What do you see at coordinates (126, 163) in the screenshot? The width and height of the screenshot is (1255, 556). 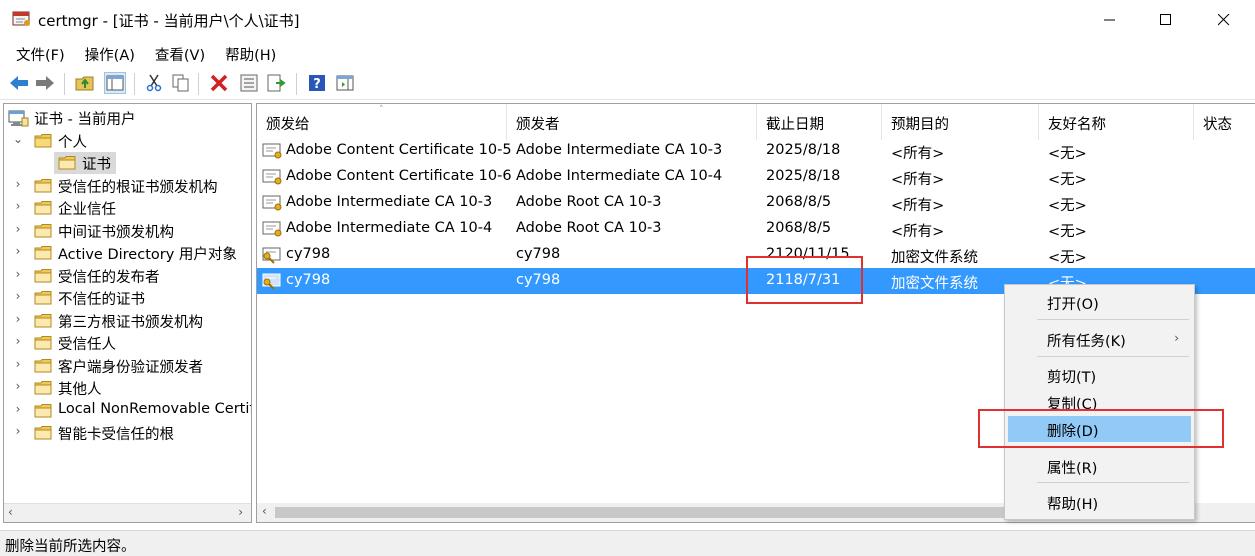 I see `tree-item-certificates: 证书` at bounding box center [126, 163].